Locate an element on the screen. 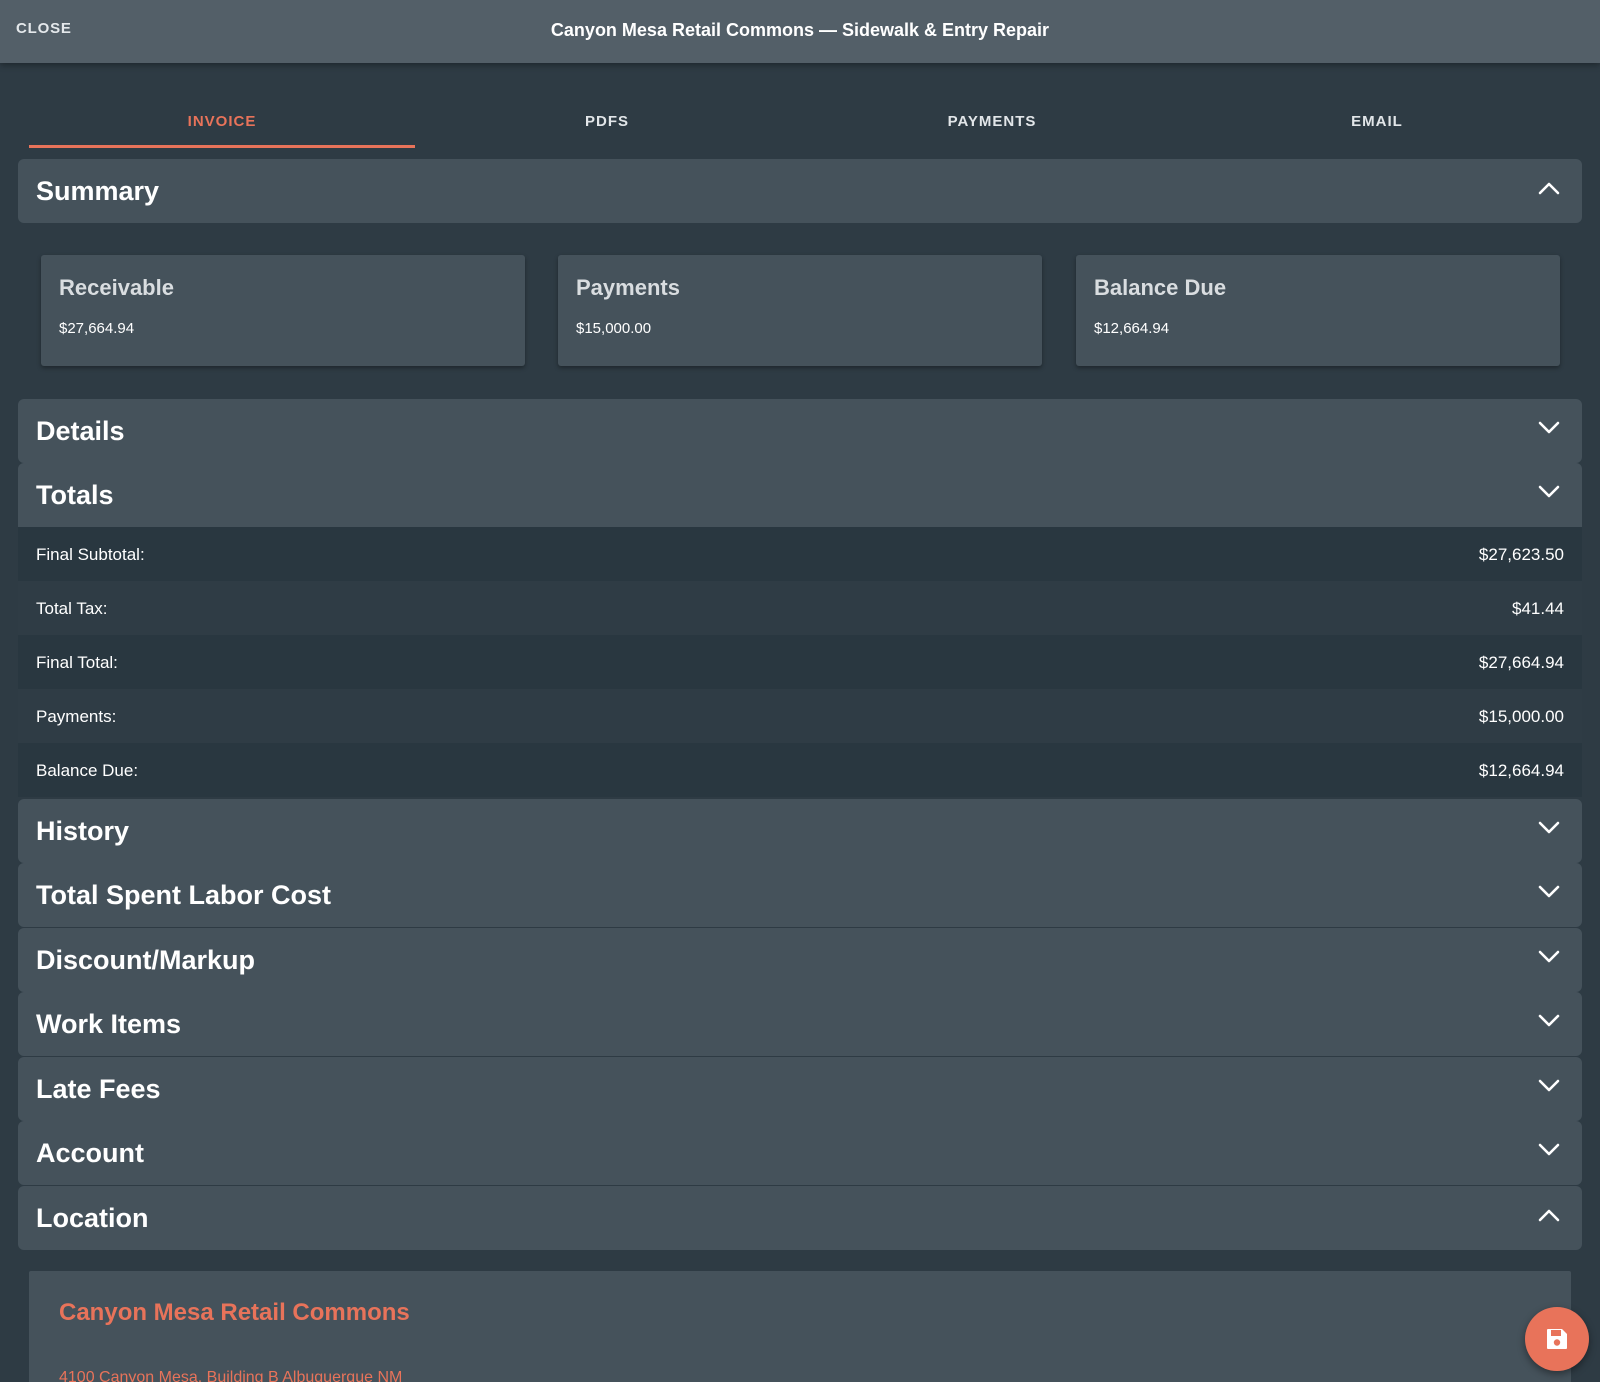 The width and height of the screenshot is (1600, 1382). history-section-header: History is located at coordinates (800, 831).